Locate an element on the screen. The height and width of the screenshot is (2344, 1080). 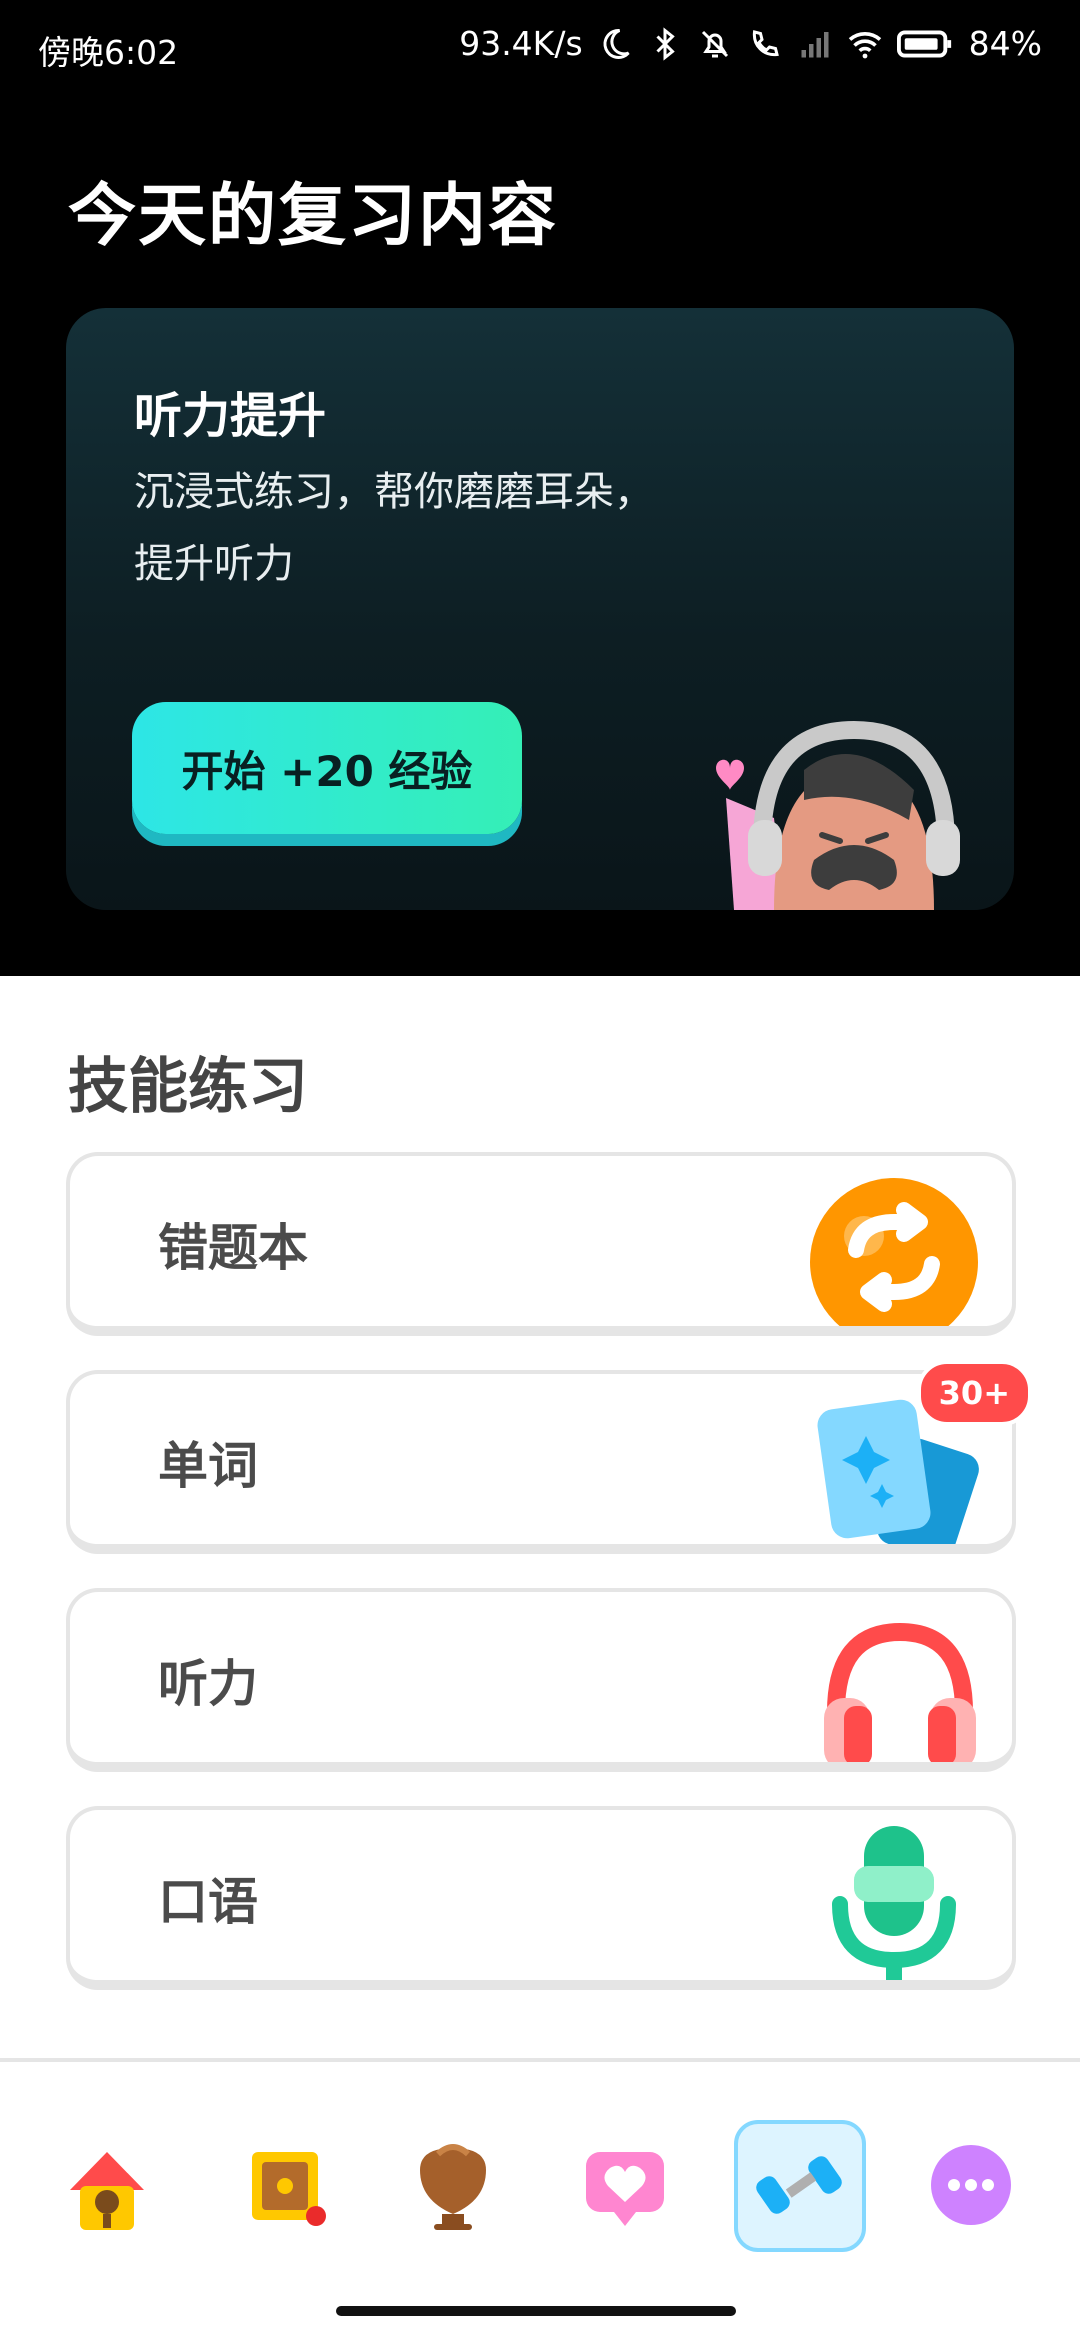
skill-label: 听力 is located at coordinates (208, 1684).